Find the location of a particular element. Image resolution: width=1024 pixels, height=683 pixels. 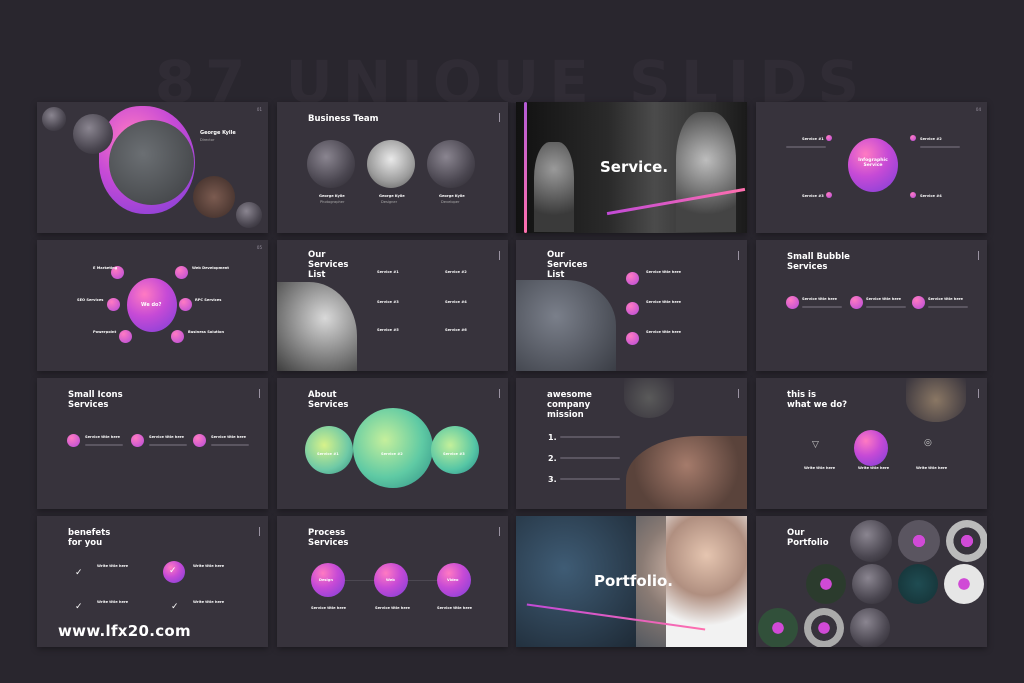

center-blob is located at coordinates (871, 448).